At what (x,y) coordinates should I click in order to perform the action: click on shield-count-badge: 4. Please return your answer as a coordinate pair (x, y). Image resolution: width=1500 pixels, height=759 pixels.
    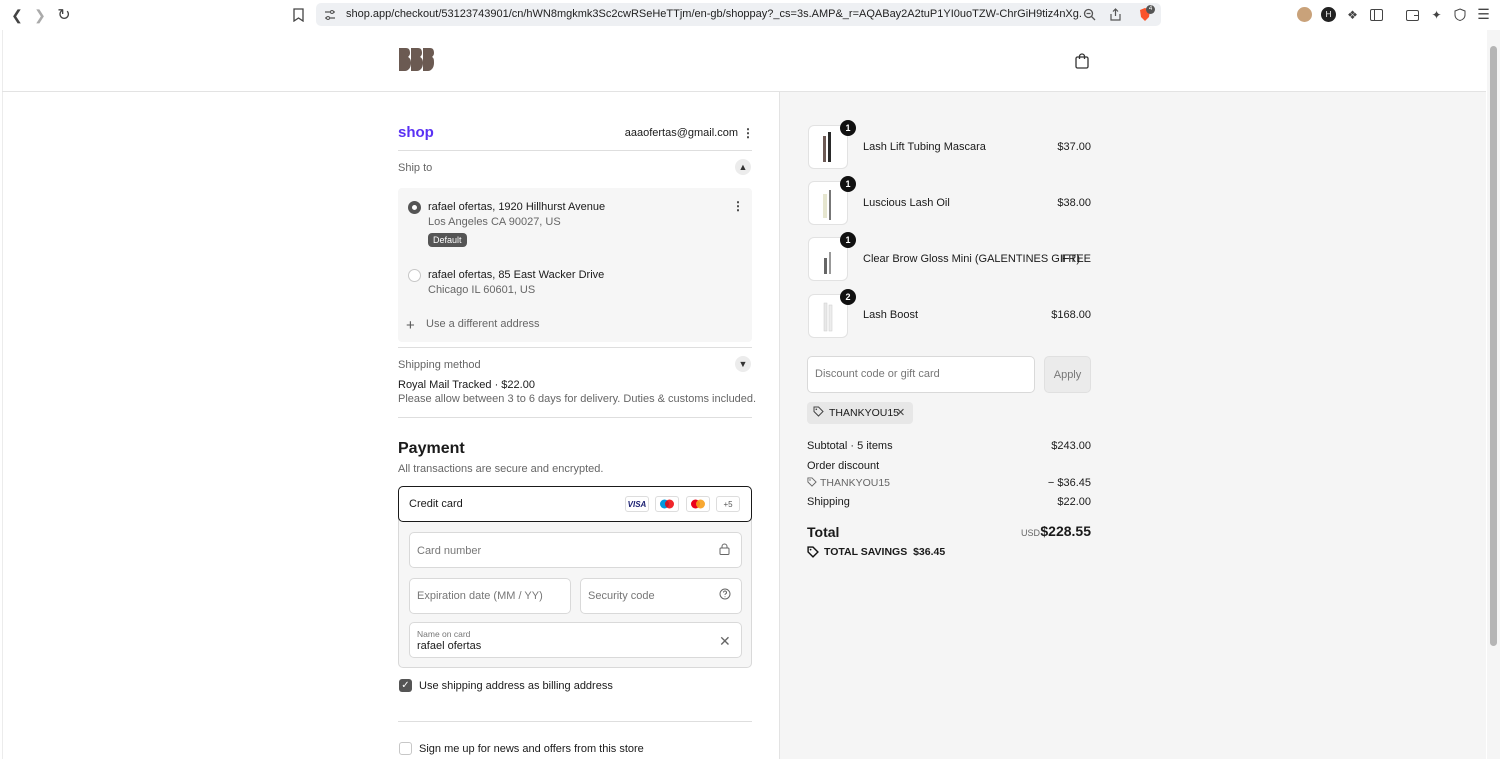
    Looking at the image, I should click on (1150, 9).